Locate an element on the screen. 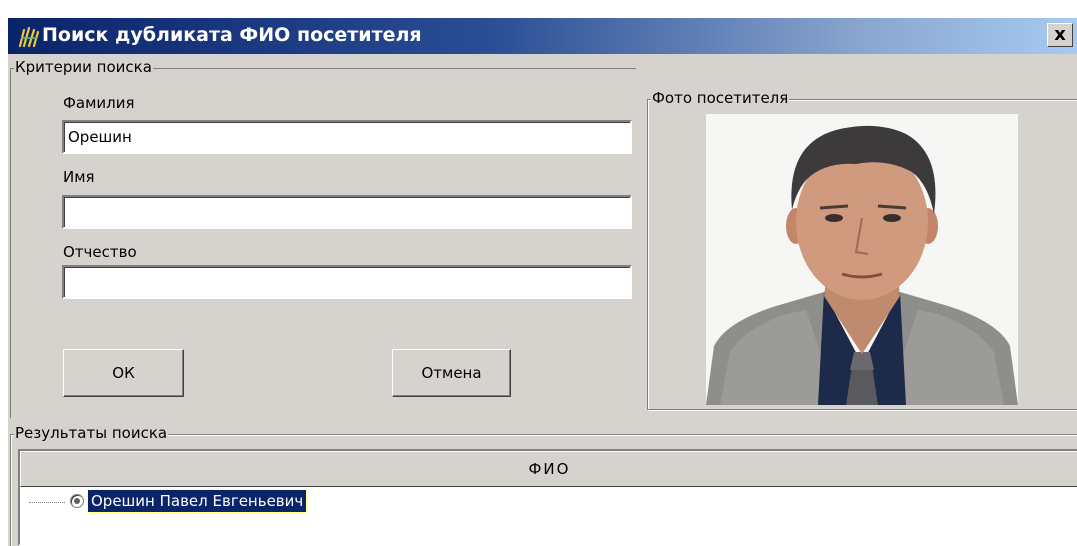 This screenshot has width=1077, height=546. cancel-button-label: Отмена is located at coordinates (451, 373).